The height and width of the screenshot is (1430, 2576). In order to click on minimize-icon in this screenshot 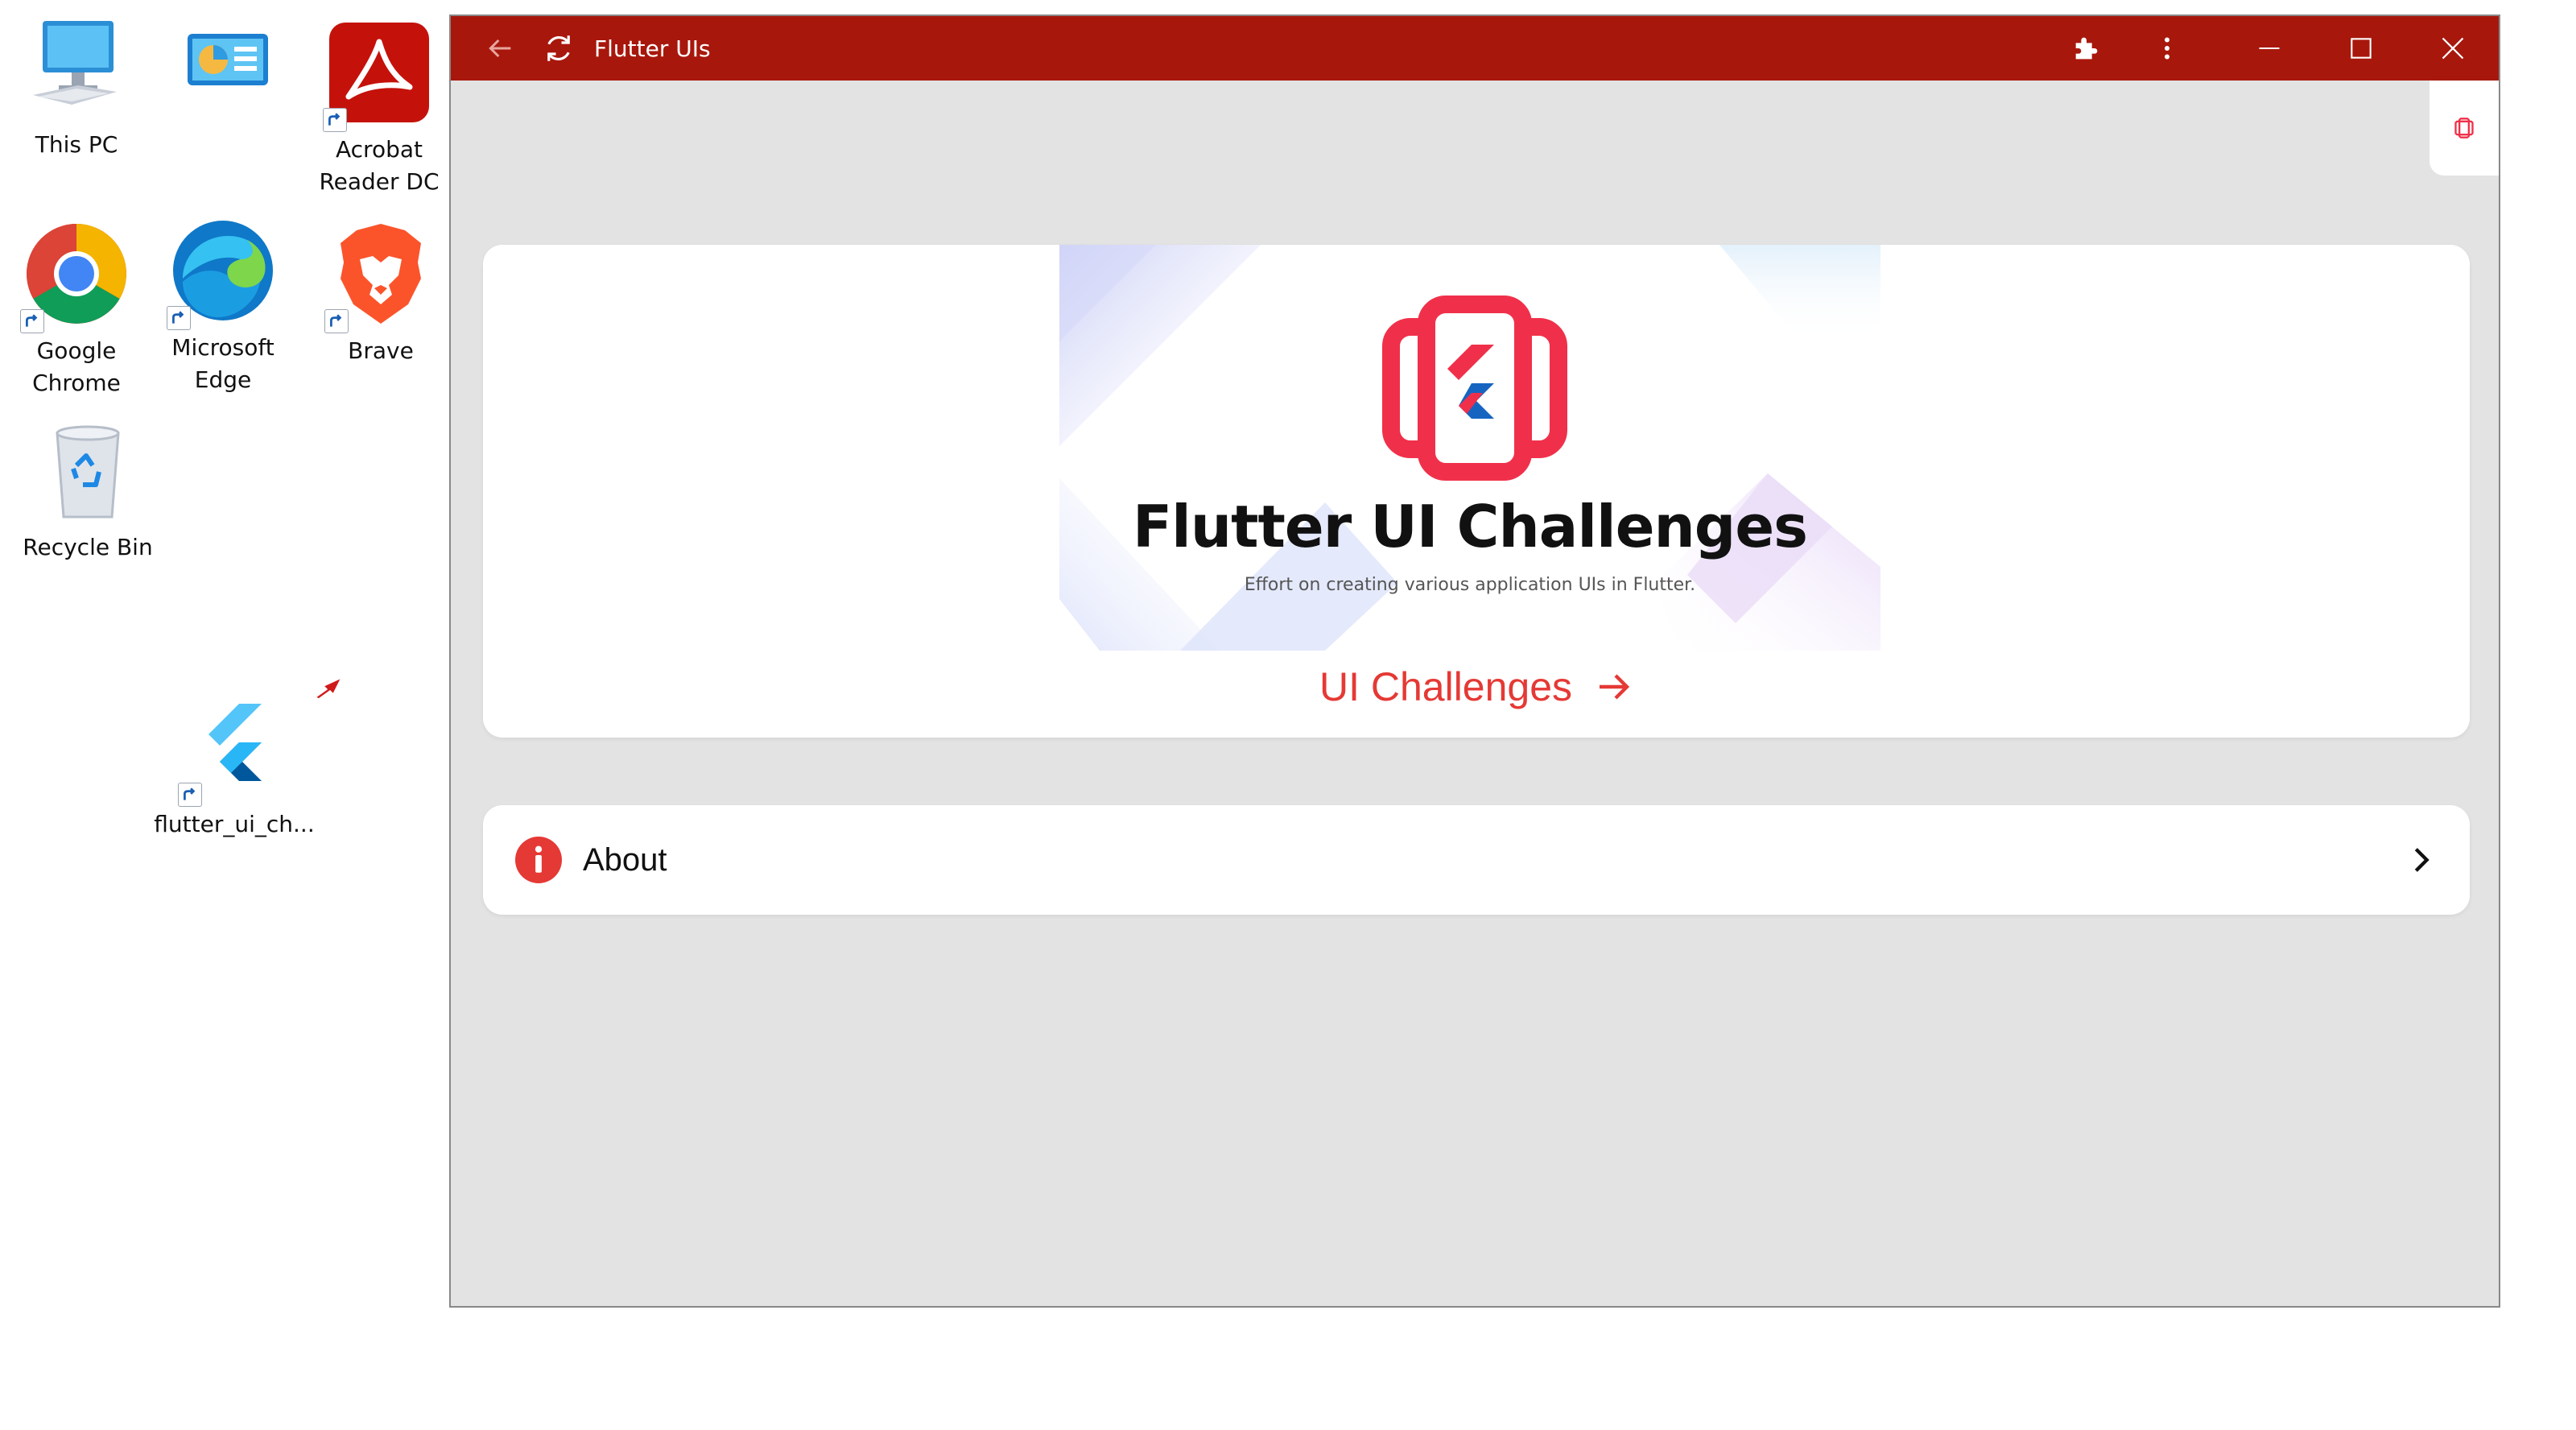, I will do `click(2269, 49)`.